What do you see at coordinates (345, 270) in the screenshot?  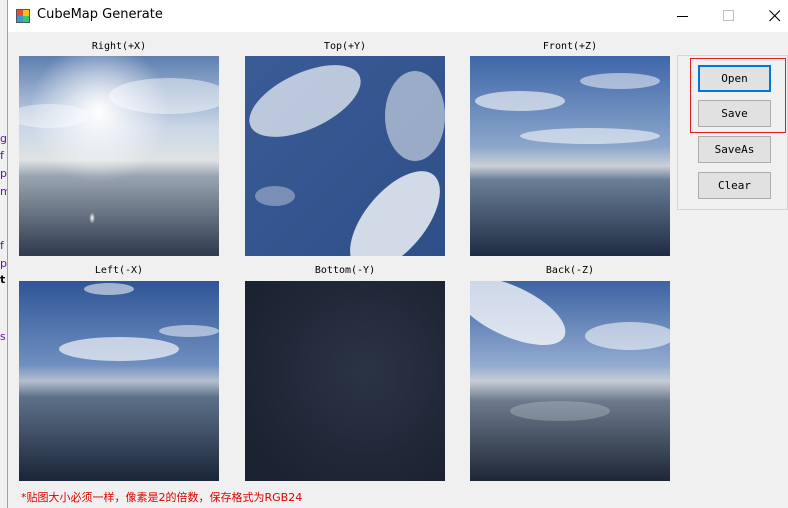 I see `caption-bottom: Bottom(-Y)` at bounding box center [345, 270].